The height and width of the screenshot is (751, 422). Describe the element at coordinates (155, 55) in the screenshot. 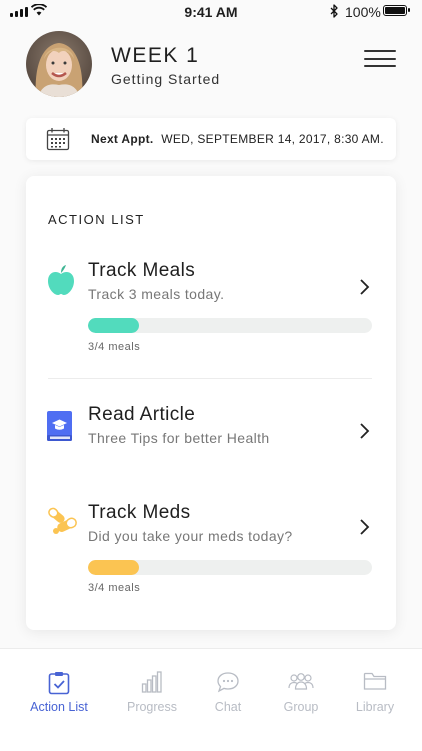

I see `page-title: WEEK 1` at that location.